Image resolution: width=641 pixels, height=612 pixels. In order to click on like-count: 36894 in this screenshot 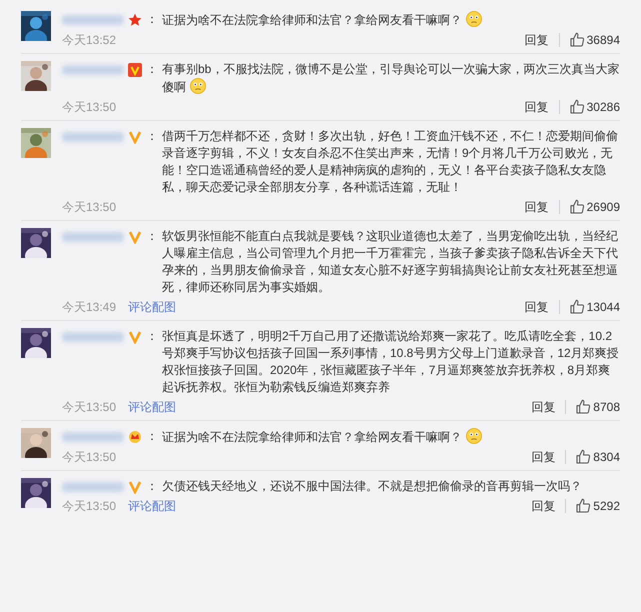, I will do `click(603, 40)`.